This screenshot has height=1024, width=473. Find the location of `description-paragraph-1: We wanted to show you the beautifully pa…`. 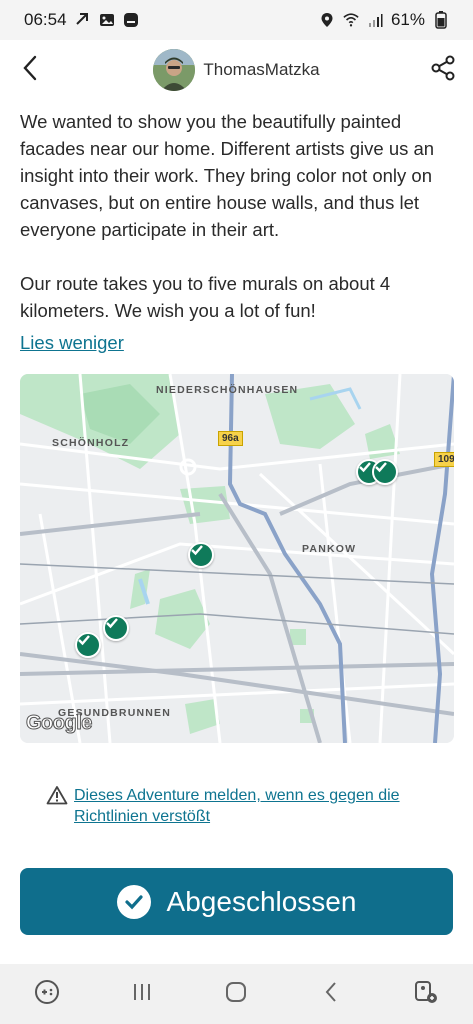

description-paragraph-1: We wanted to show you the beautifully pa… is located at coordinates (227, 175).